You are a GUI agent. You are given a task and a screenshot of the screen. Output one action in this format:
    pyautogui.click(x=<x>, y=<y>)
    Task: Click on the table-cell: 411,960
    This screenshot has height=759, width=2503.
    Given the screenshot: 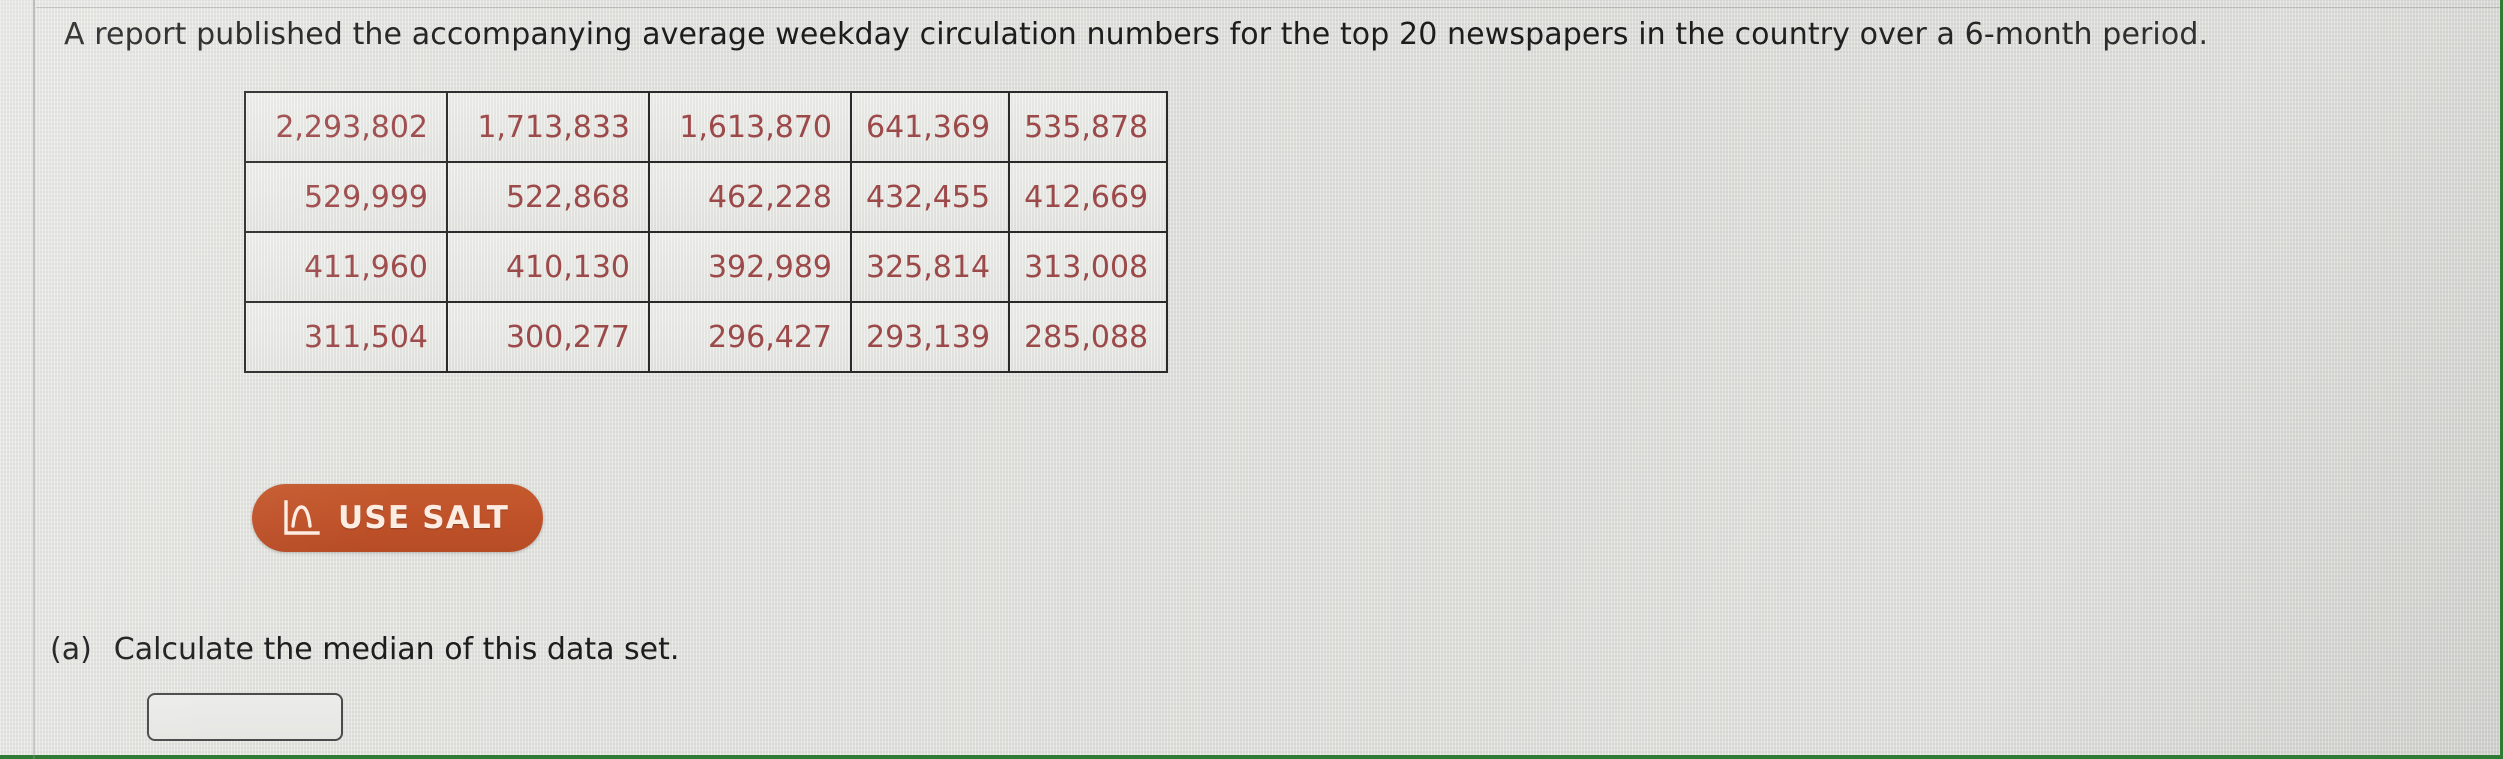 What is the action you would take?
    pyautogui.click(x=346, y=267)
    